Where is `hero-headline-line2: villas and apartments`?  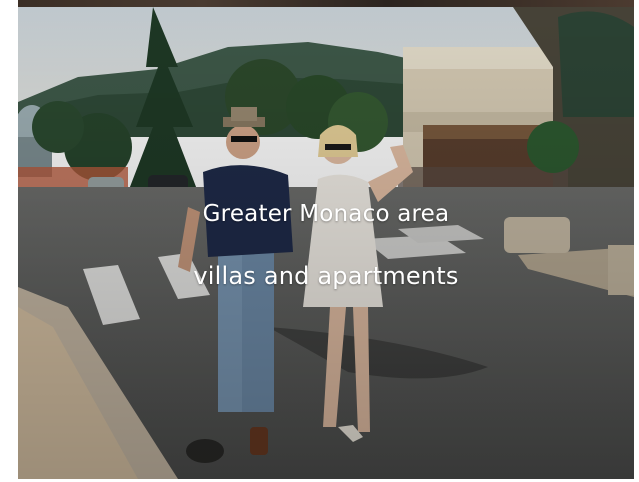
hero-headline-line2: villas and apartments is located at coordinates (326, 276).